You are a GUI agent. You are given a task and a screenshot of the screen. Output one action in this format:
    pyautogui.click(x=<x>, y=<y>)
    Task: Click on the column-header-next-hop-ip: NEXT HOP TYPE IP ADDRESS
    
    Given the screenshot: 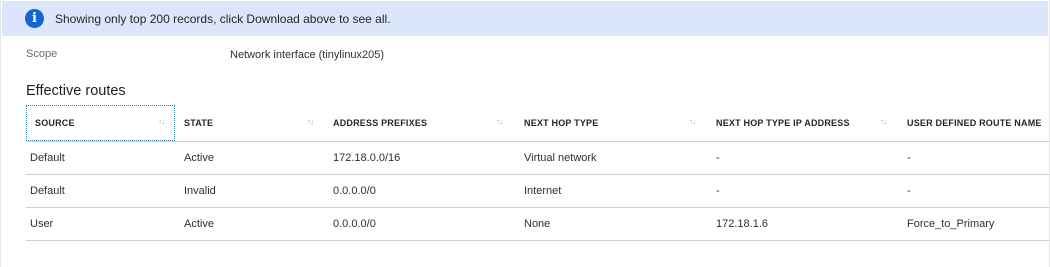 What is the action you would take?
    pyautogui.click(x=783, y=123)
    